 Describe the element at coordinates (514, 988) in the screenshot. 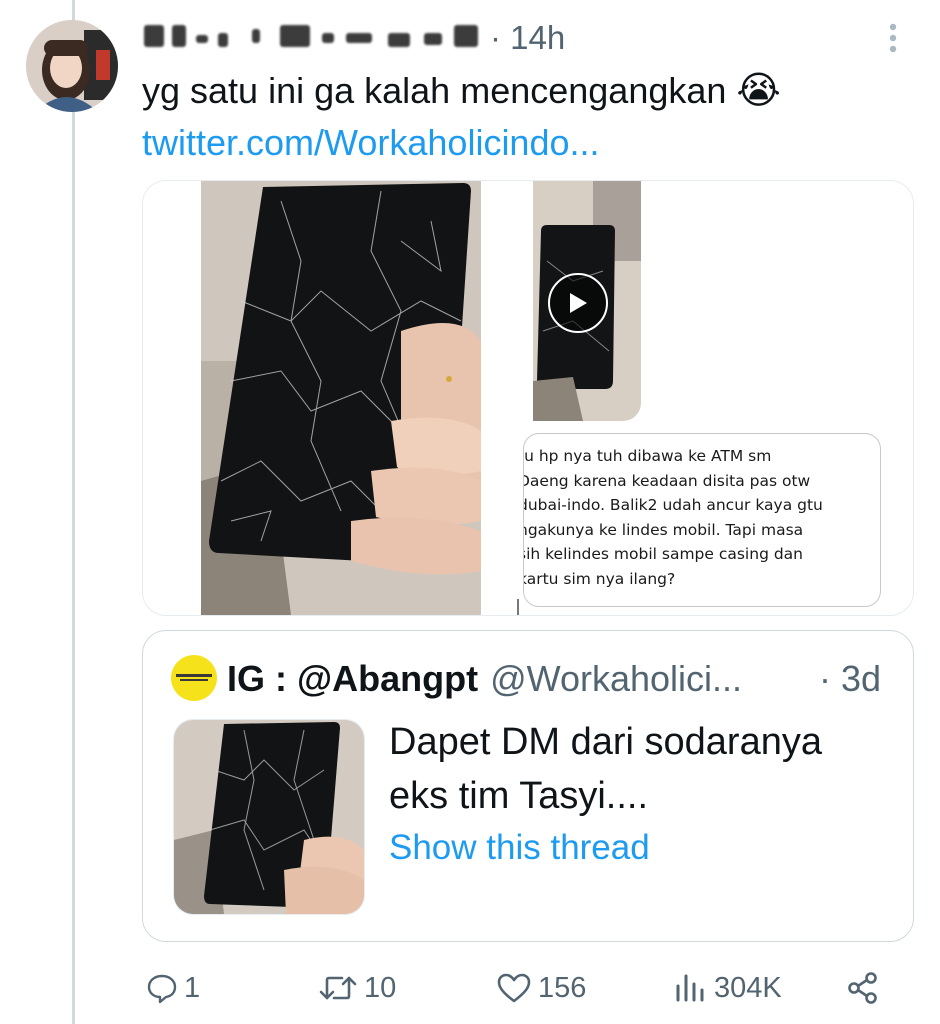

I see `heart-icon` at that location.